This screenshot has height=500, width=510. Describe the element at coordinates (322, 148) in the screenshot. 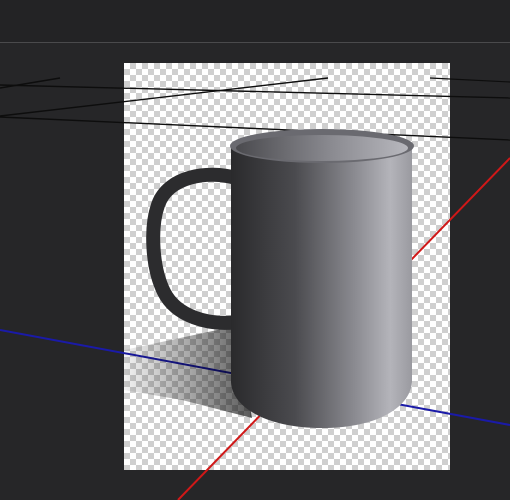

I see `mug-inner` at that location.